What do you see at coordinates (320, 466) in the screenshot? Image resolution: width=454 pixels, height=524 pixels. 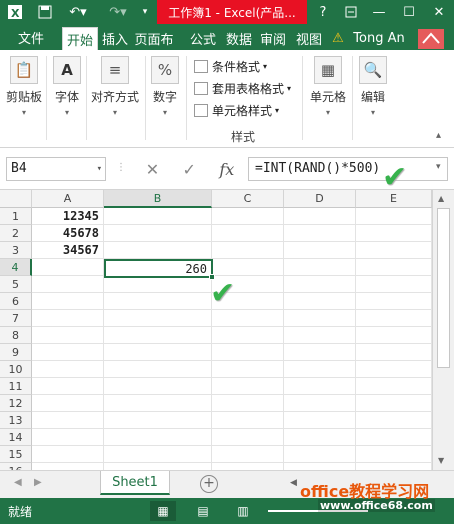 I see `cell-d16` at bounding box center [320, 466].